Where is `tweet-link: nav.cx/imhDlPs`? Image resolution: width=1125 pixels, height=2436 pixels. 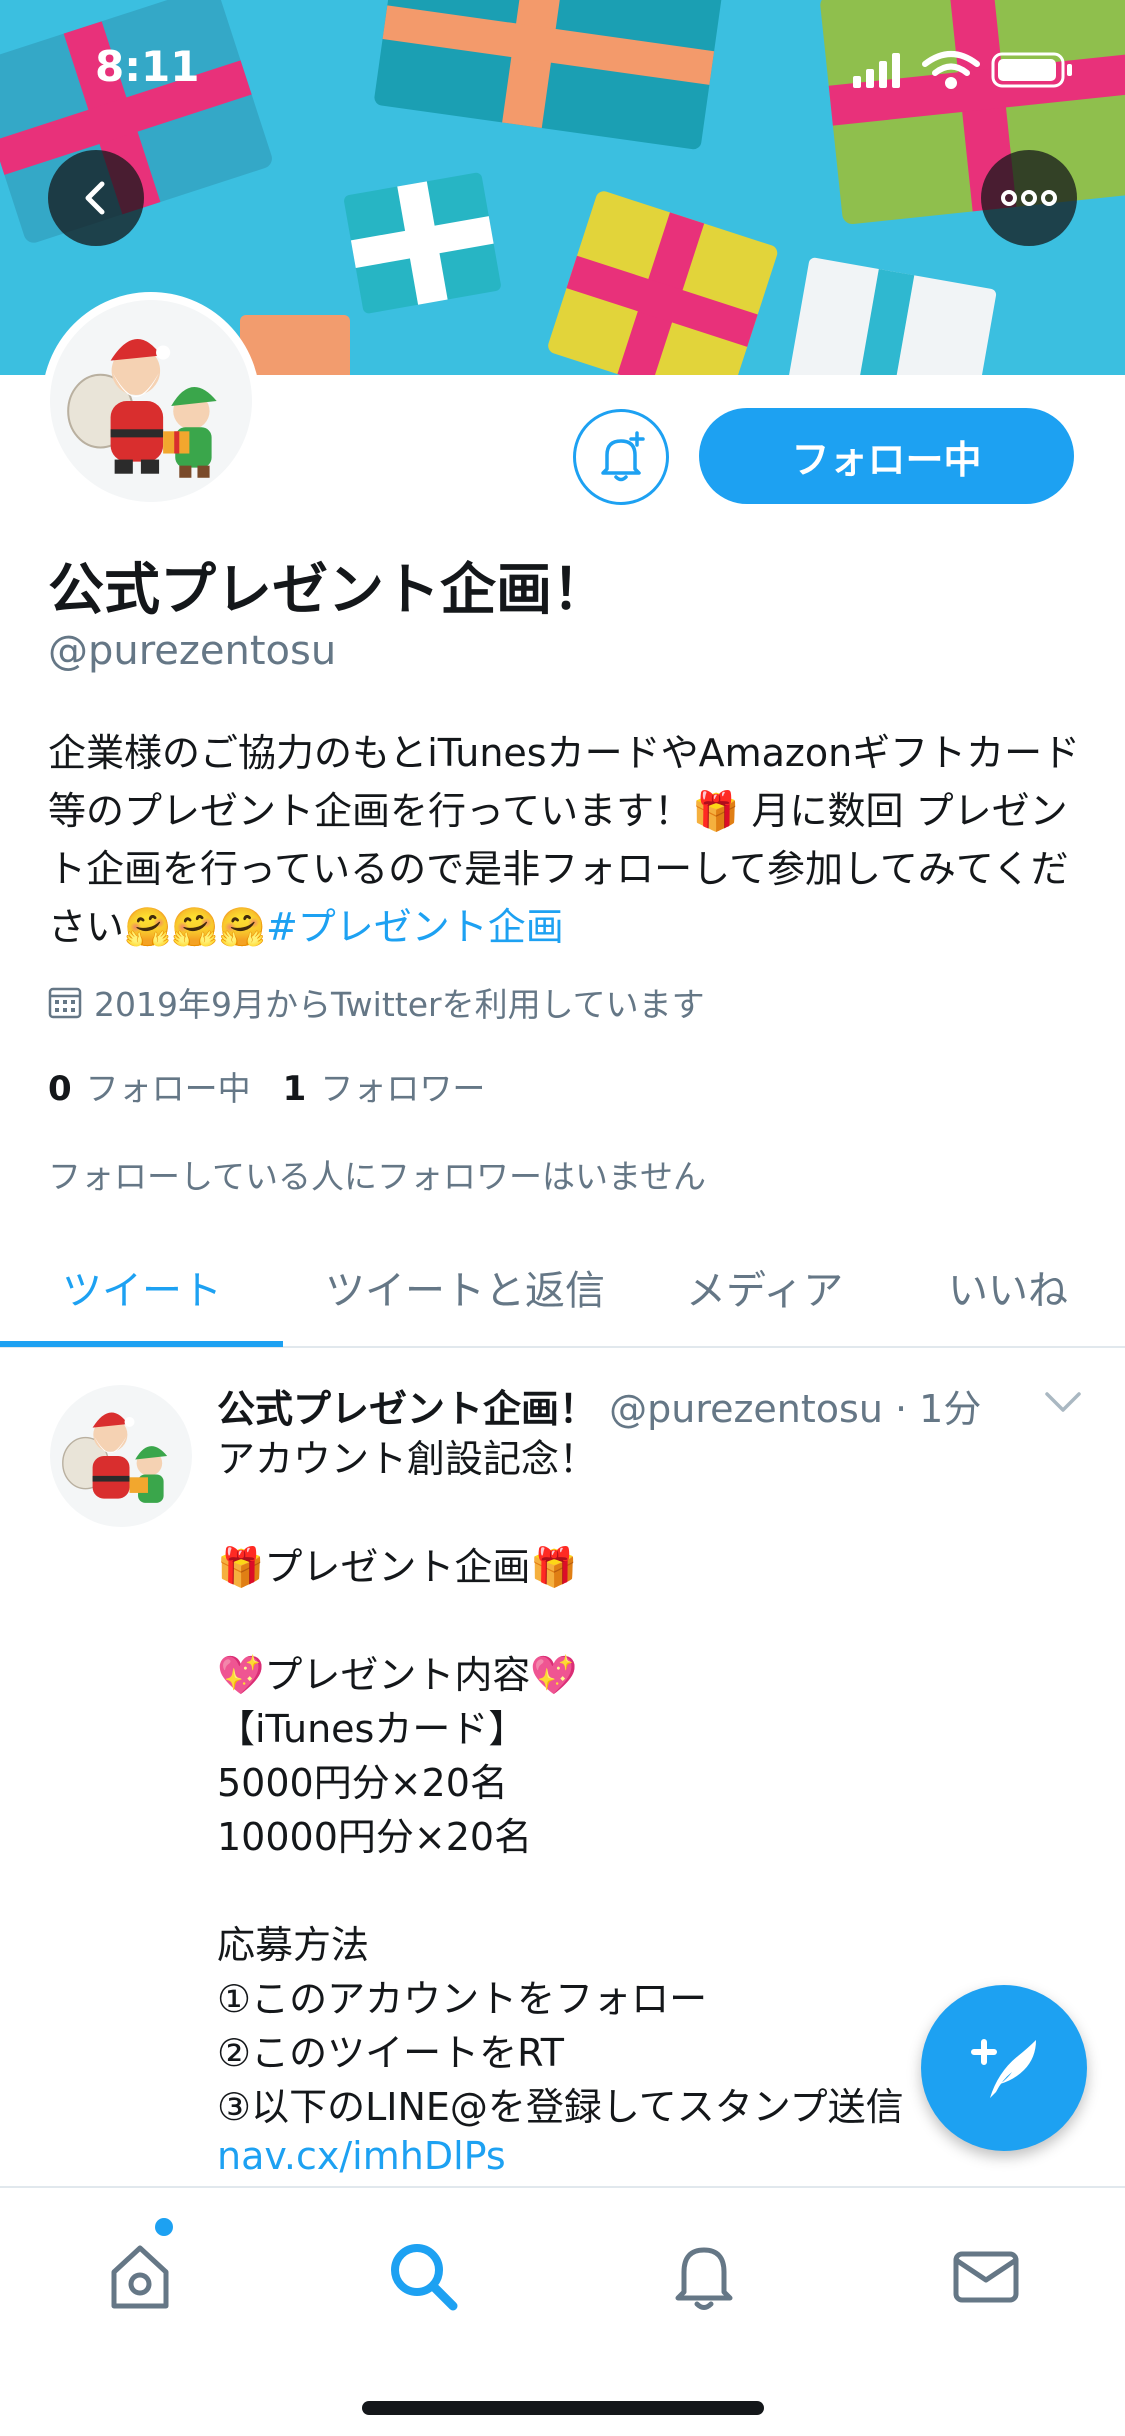
tweet-link: nav.cx/imhDlPs is located at coordinates (361, 2156).